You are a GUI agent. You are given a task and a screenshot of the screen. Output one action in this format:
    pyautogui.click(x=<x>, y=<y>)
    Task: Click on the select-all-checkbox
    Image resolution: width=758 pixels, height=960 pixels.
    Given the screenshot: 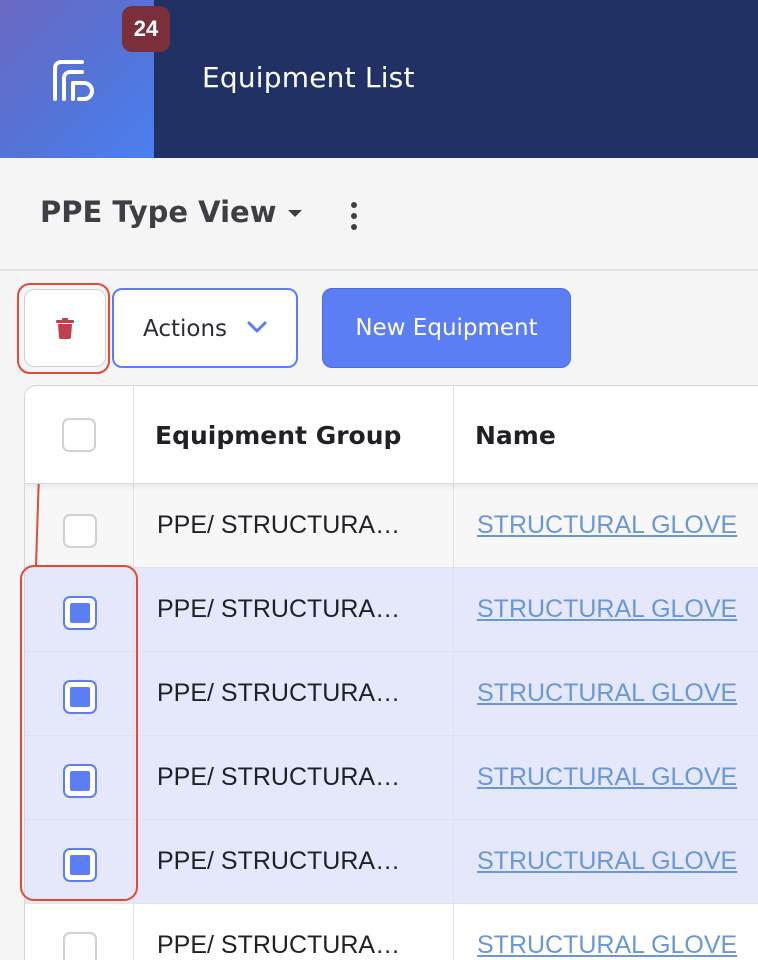 What is the action you would take?
    pyautogui.click(x=79, y=435)
    